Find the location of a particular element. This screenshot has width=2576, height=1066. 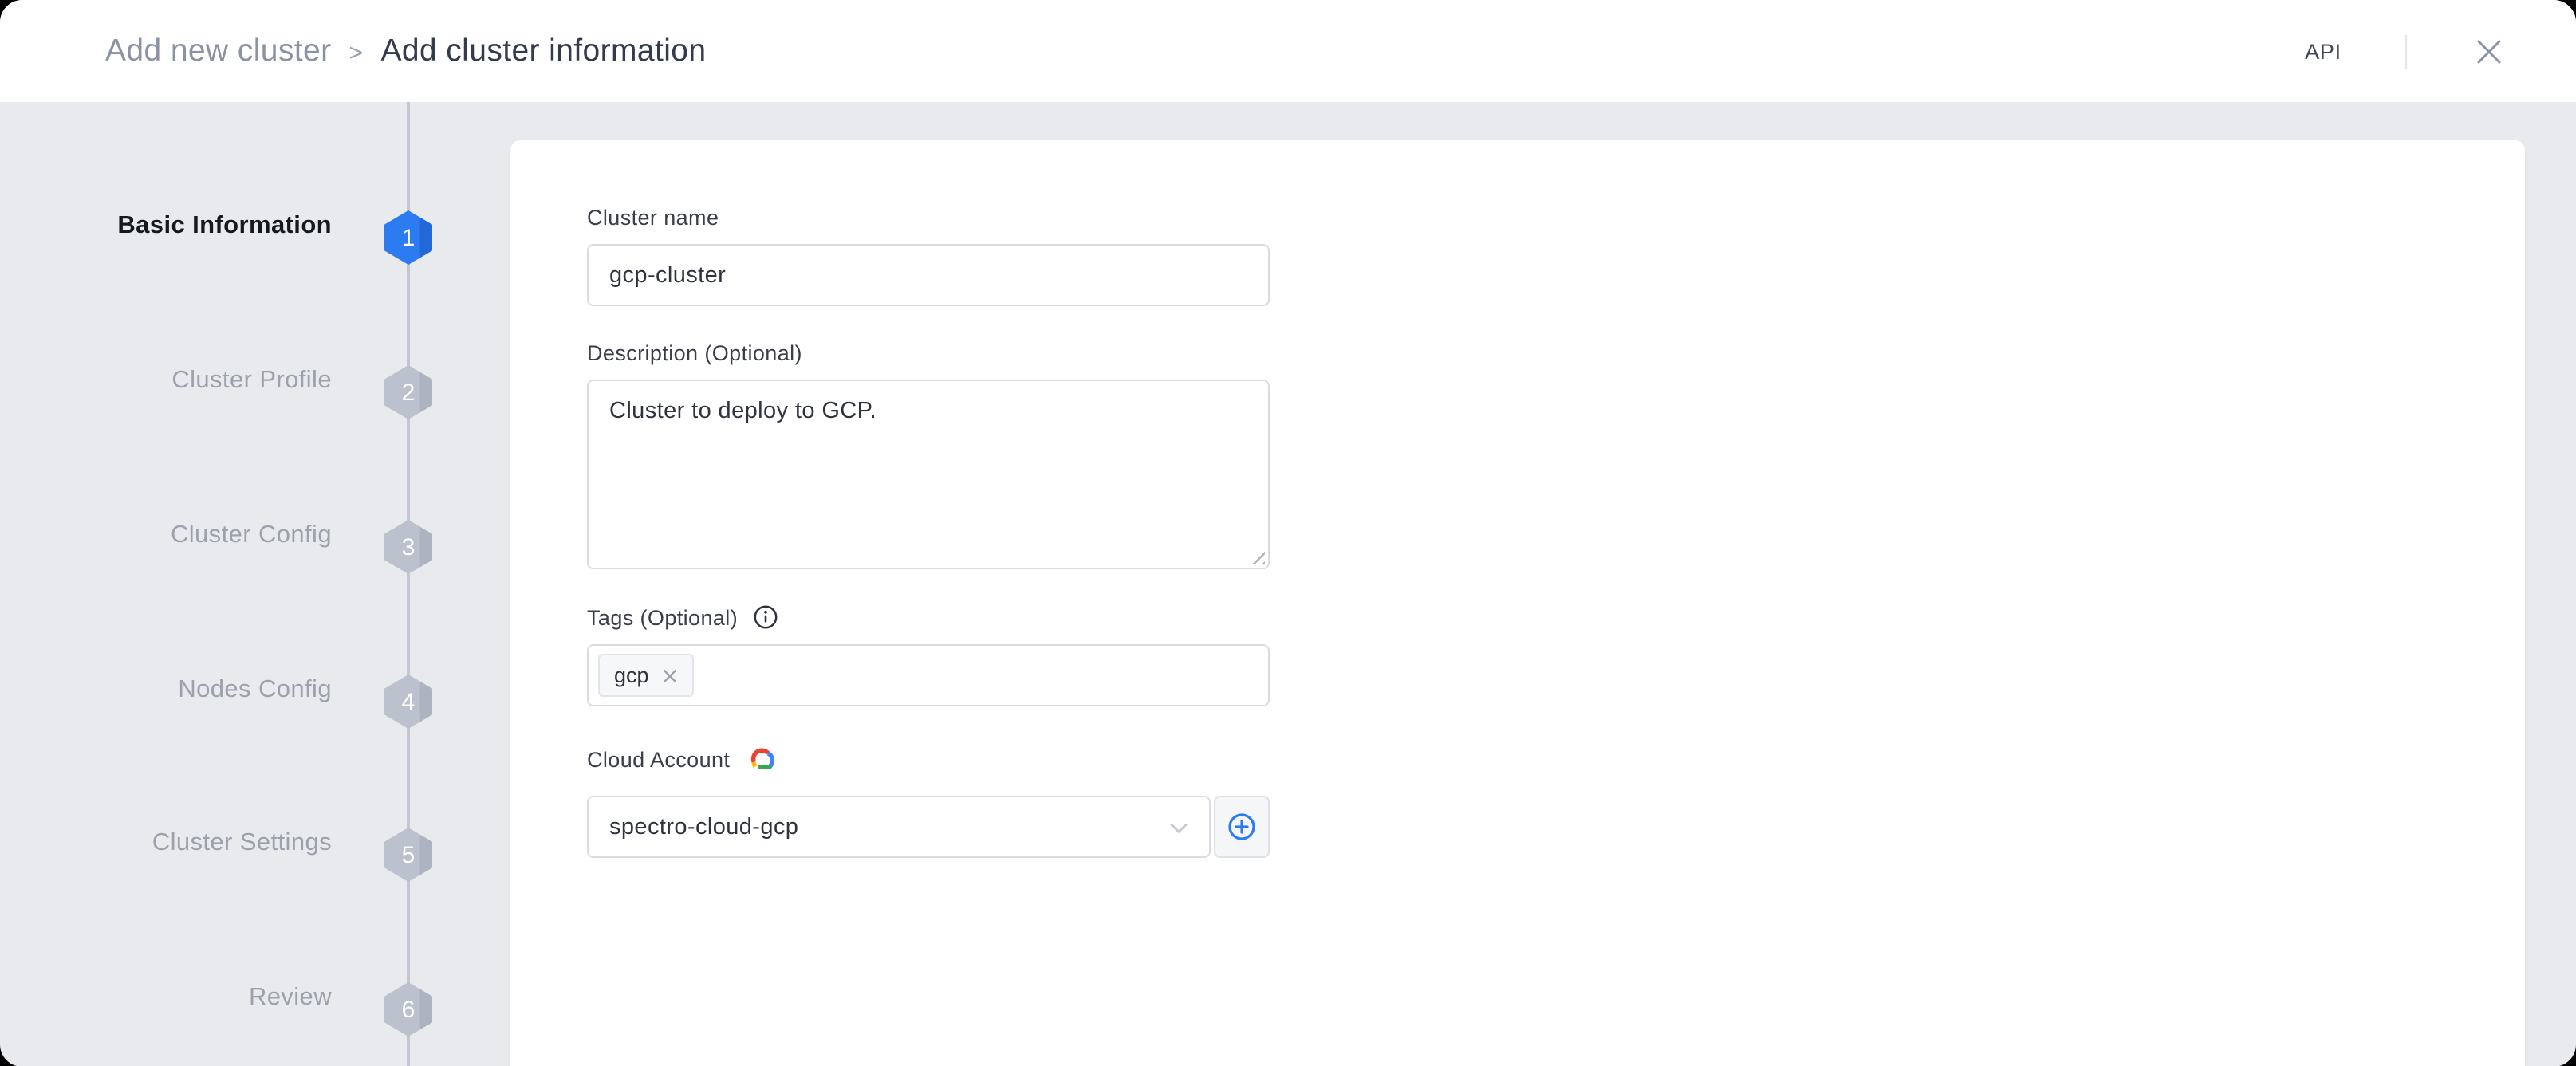

cluster-name-label: Cluster name is located at coordinates (653, 217).